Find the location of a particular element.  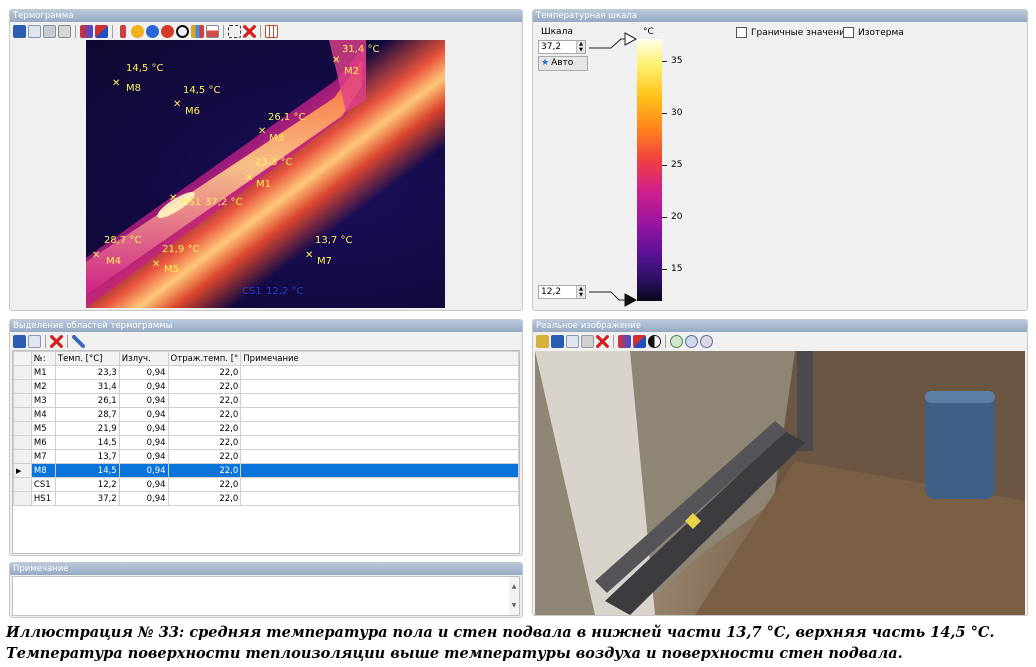

select-area-icon is located at coordinates (234, 31).